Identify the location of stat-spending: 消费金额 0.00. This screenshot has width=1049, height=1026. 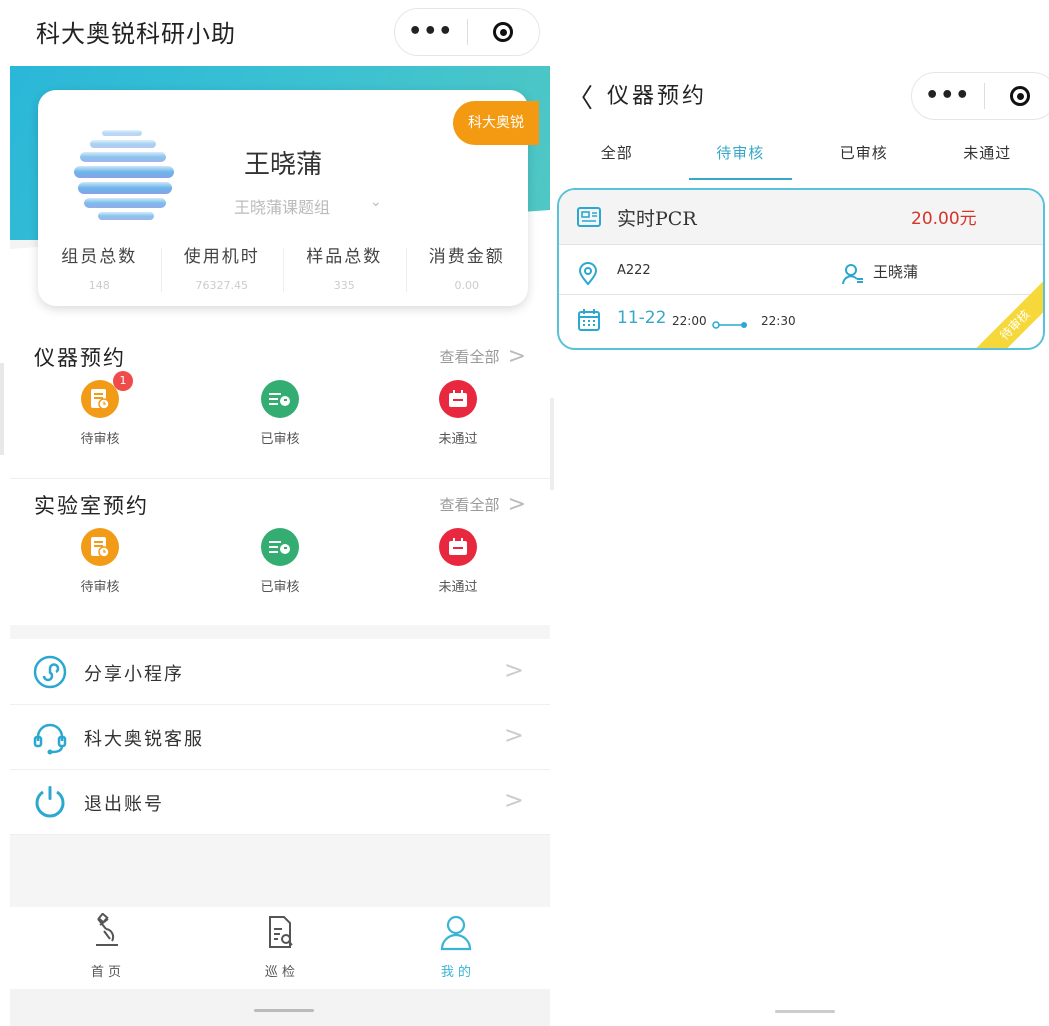
(467, 270).